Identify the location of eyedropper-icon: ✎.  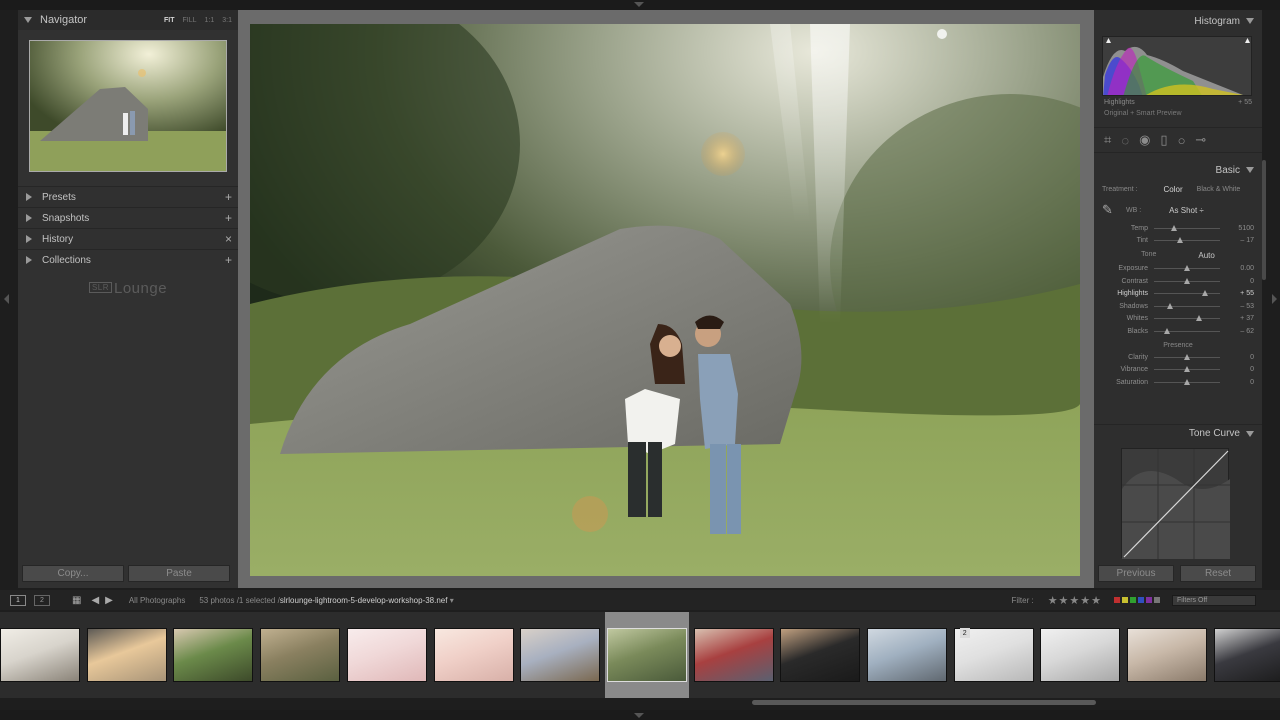
(1114, 210).